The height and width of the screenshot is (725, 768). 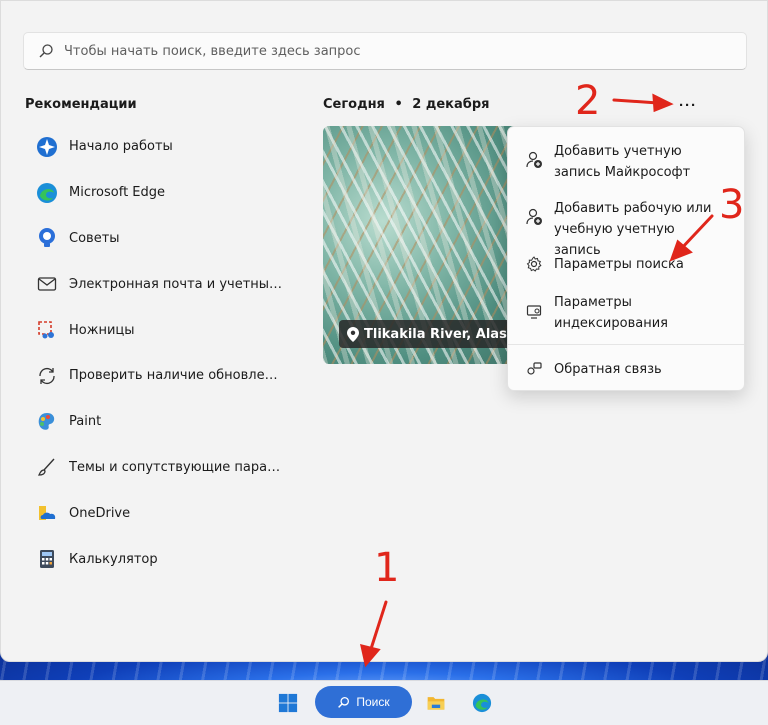 I want to click on rec-item-calculator: Калькулятор, so click(x=158, y=559).